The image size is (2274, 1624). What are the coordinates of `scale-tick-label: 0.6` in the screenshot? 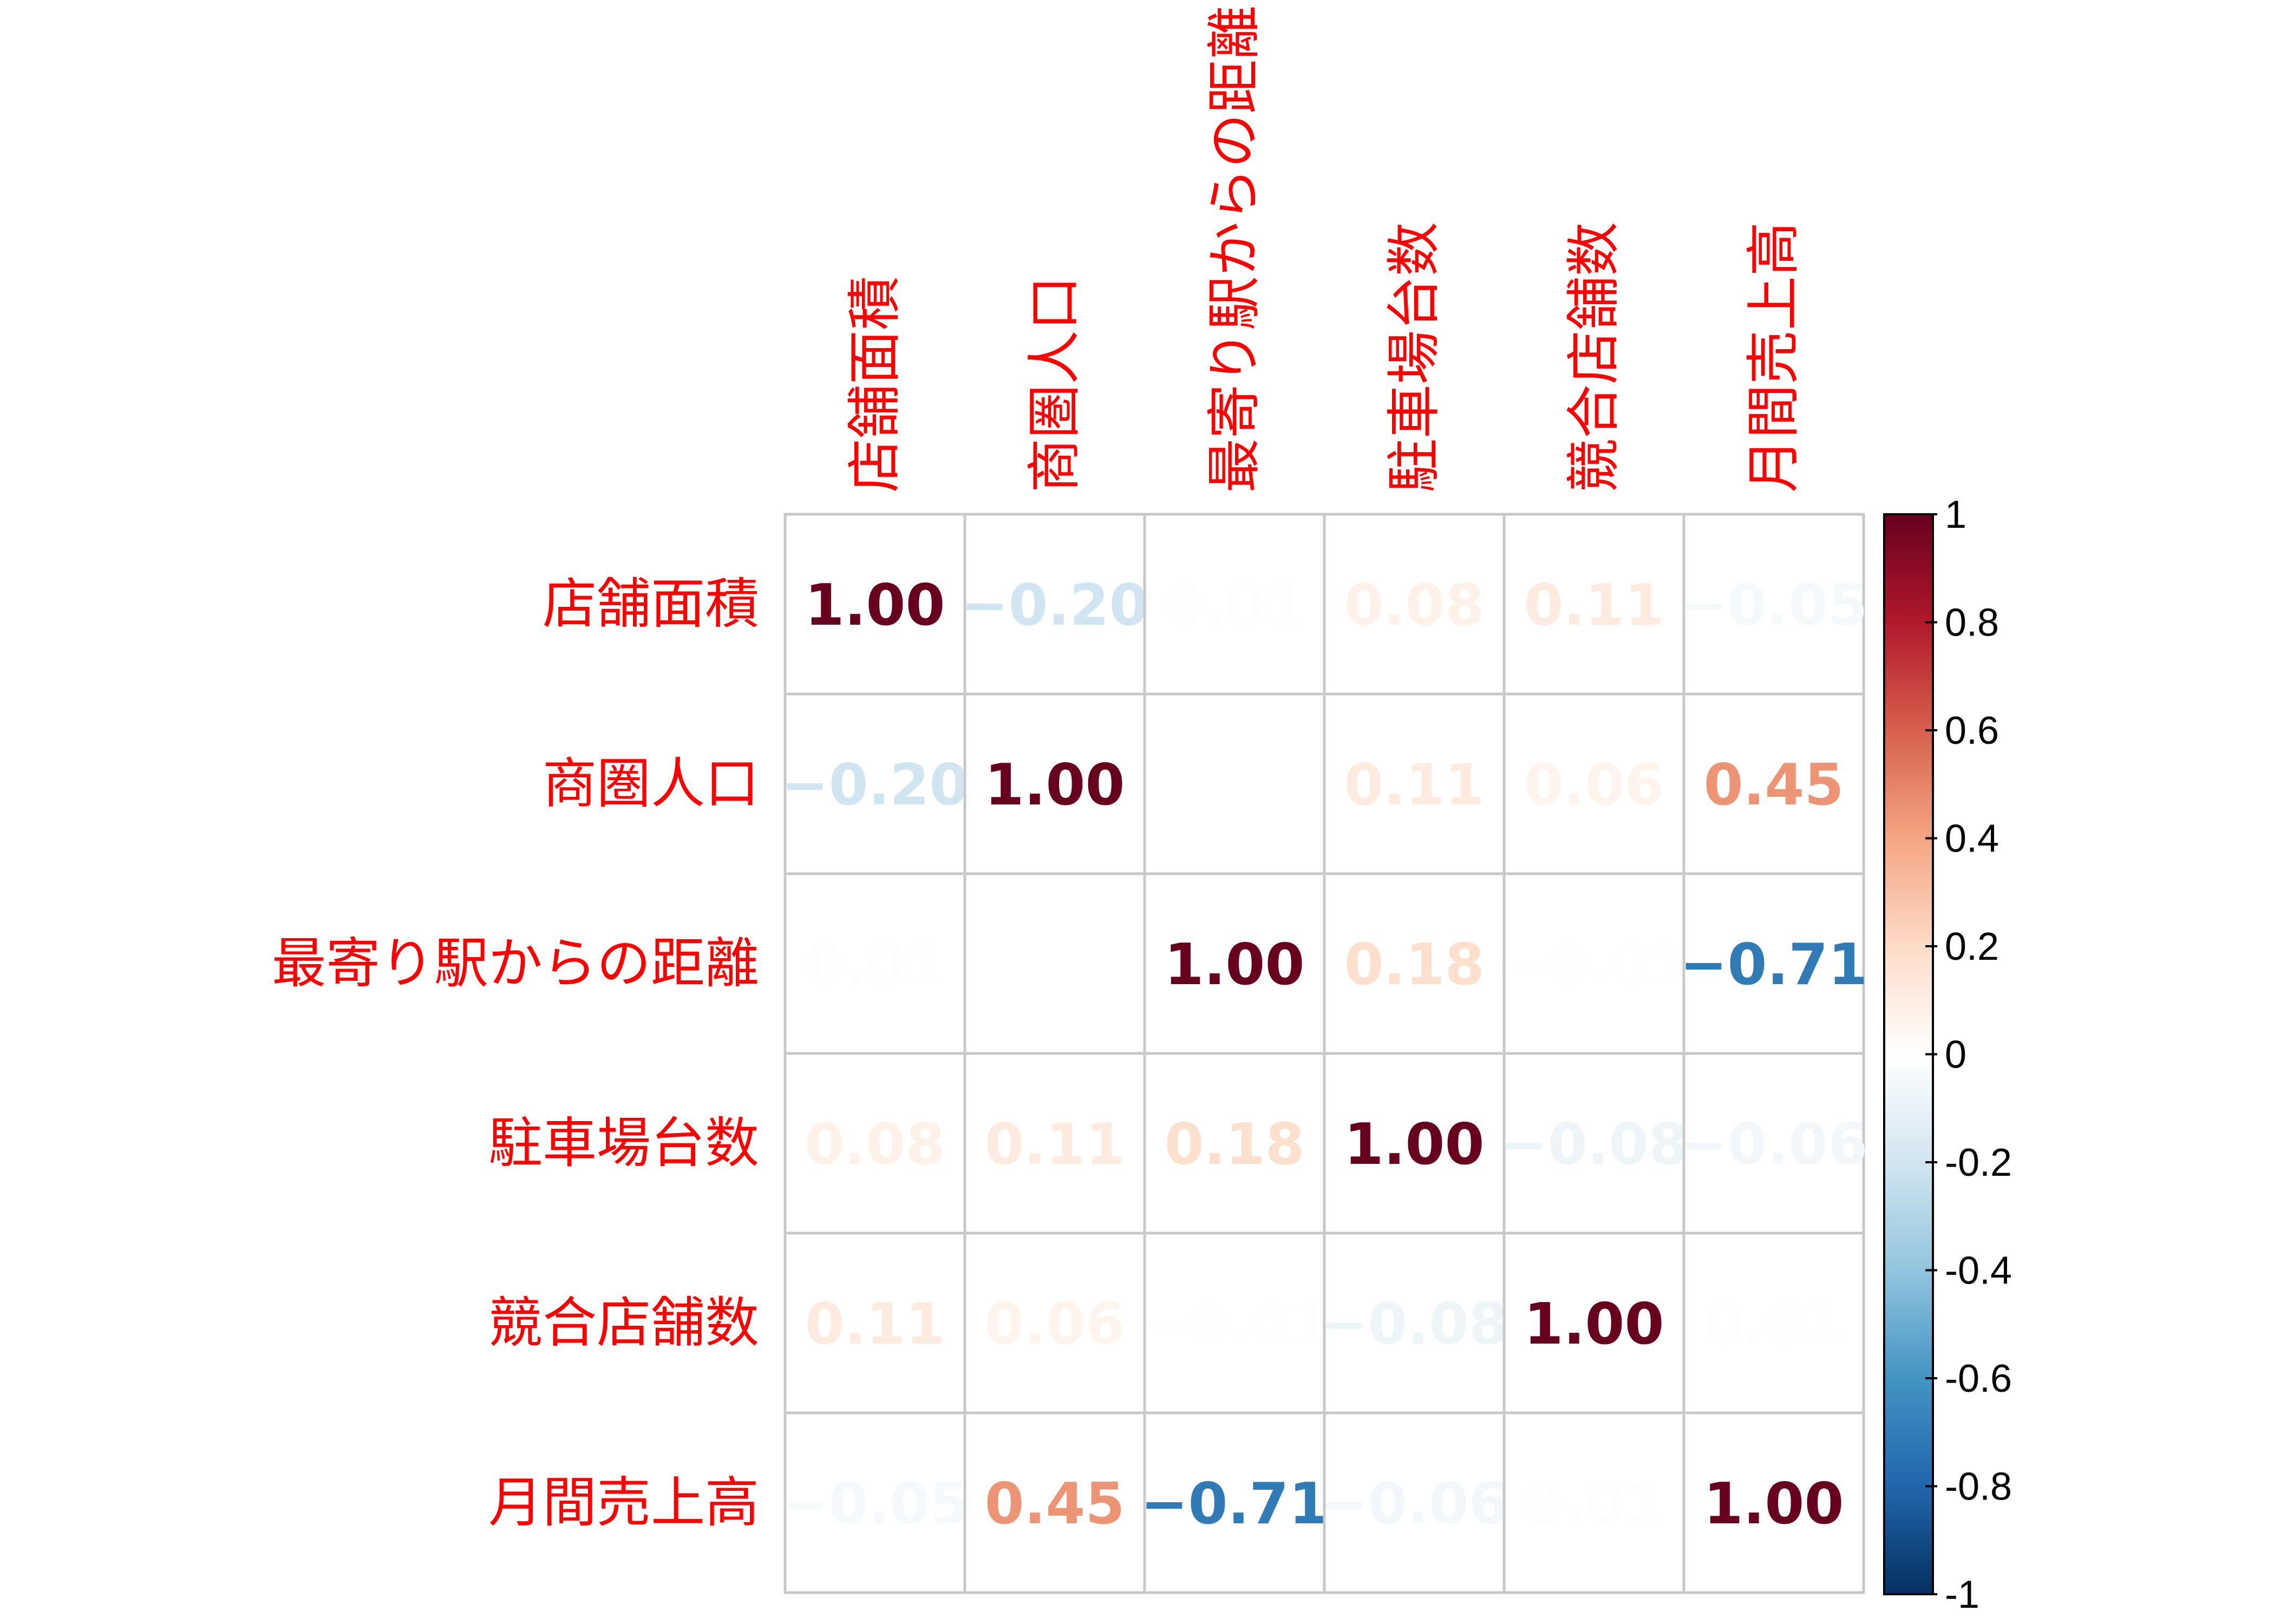 It's located at (1972, 730).